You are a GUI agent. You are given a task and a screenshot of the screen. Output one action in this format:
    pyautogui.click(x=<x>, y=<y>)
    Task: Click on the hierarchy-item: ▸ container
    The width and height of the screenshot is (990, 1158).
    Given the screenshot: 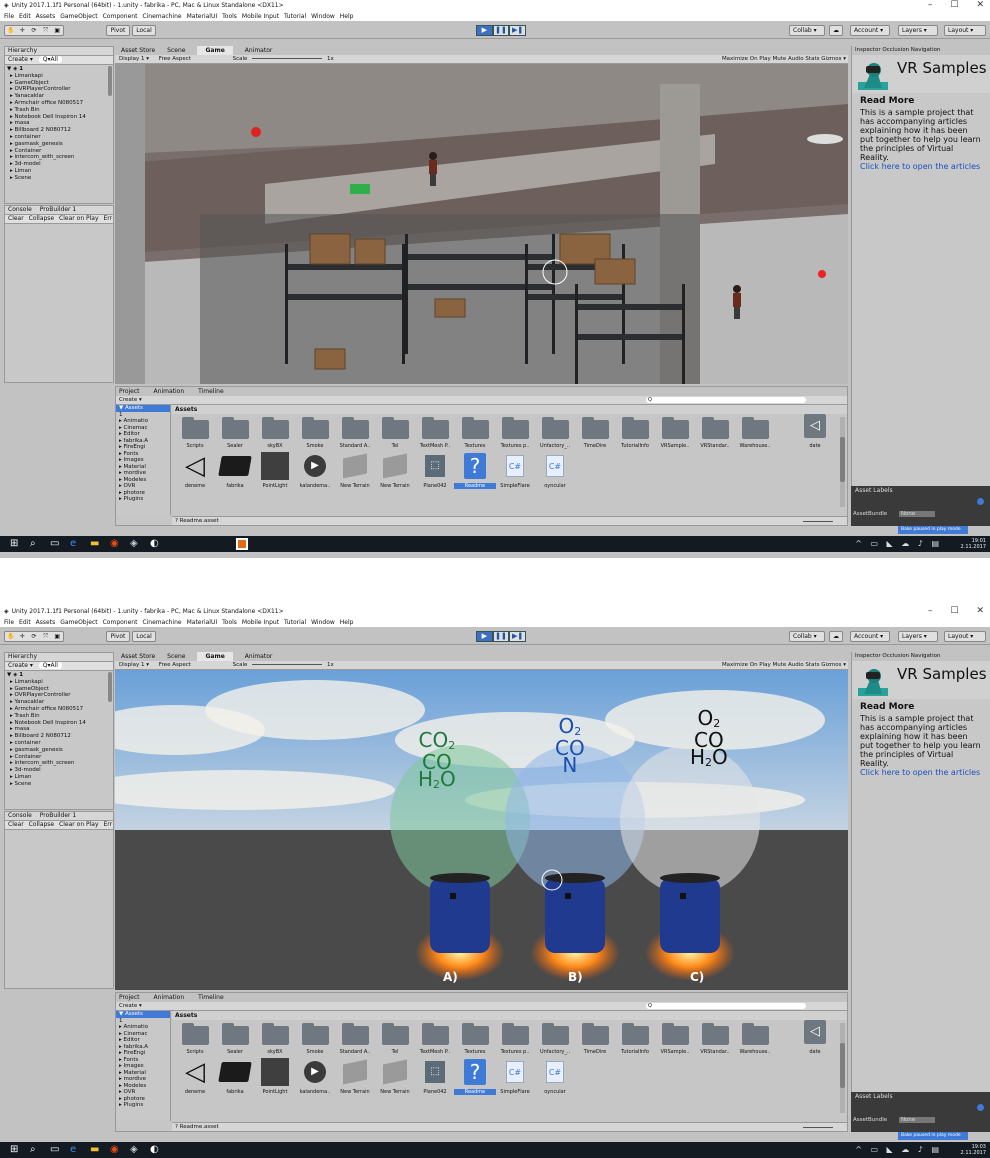 What is the action you would take?
    pyautogui.click(x=56, y=137)
    